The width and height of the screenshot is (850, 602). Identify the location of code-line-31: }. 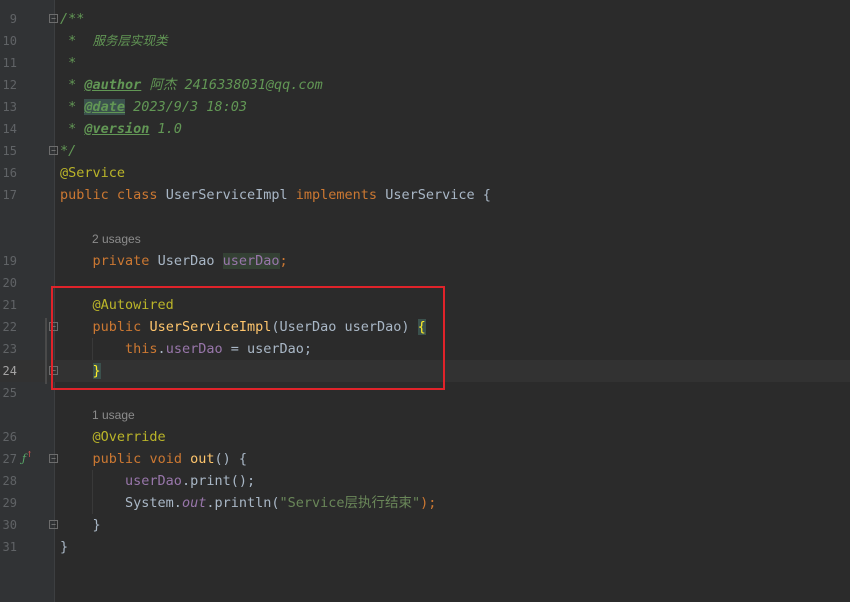
(64, 547).